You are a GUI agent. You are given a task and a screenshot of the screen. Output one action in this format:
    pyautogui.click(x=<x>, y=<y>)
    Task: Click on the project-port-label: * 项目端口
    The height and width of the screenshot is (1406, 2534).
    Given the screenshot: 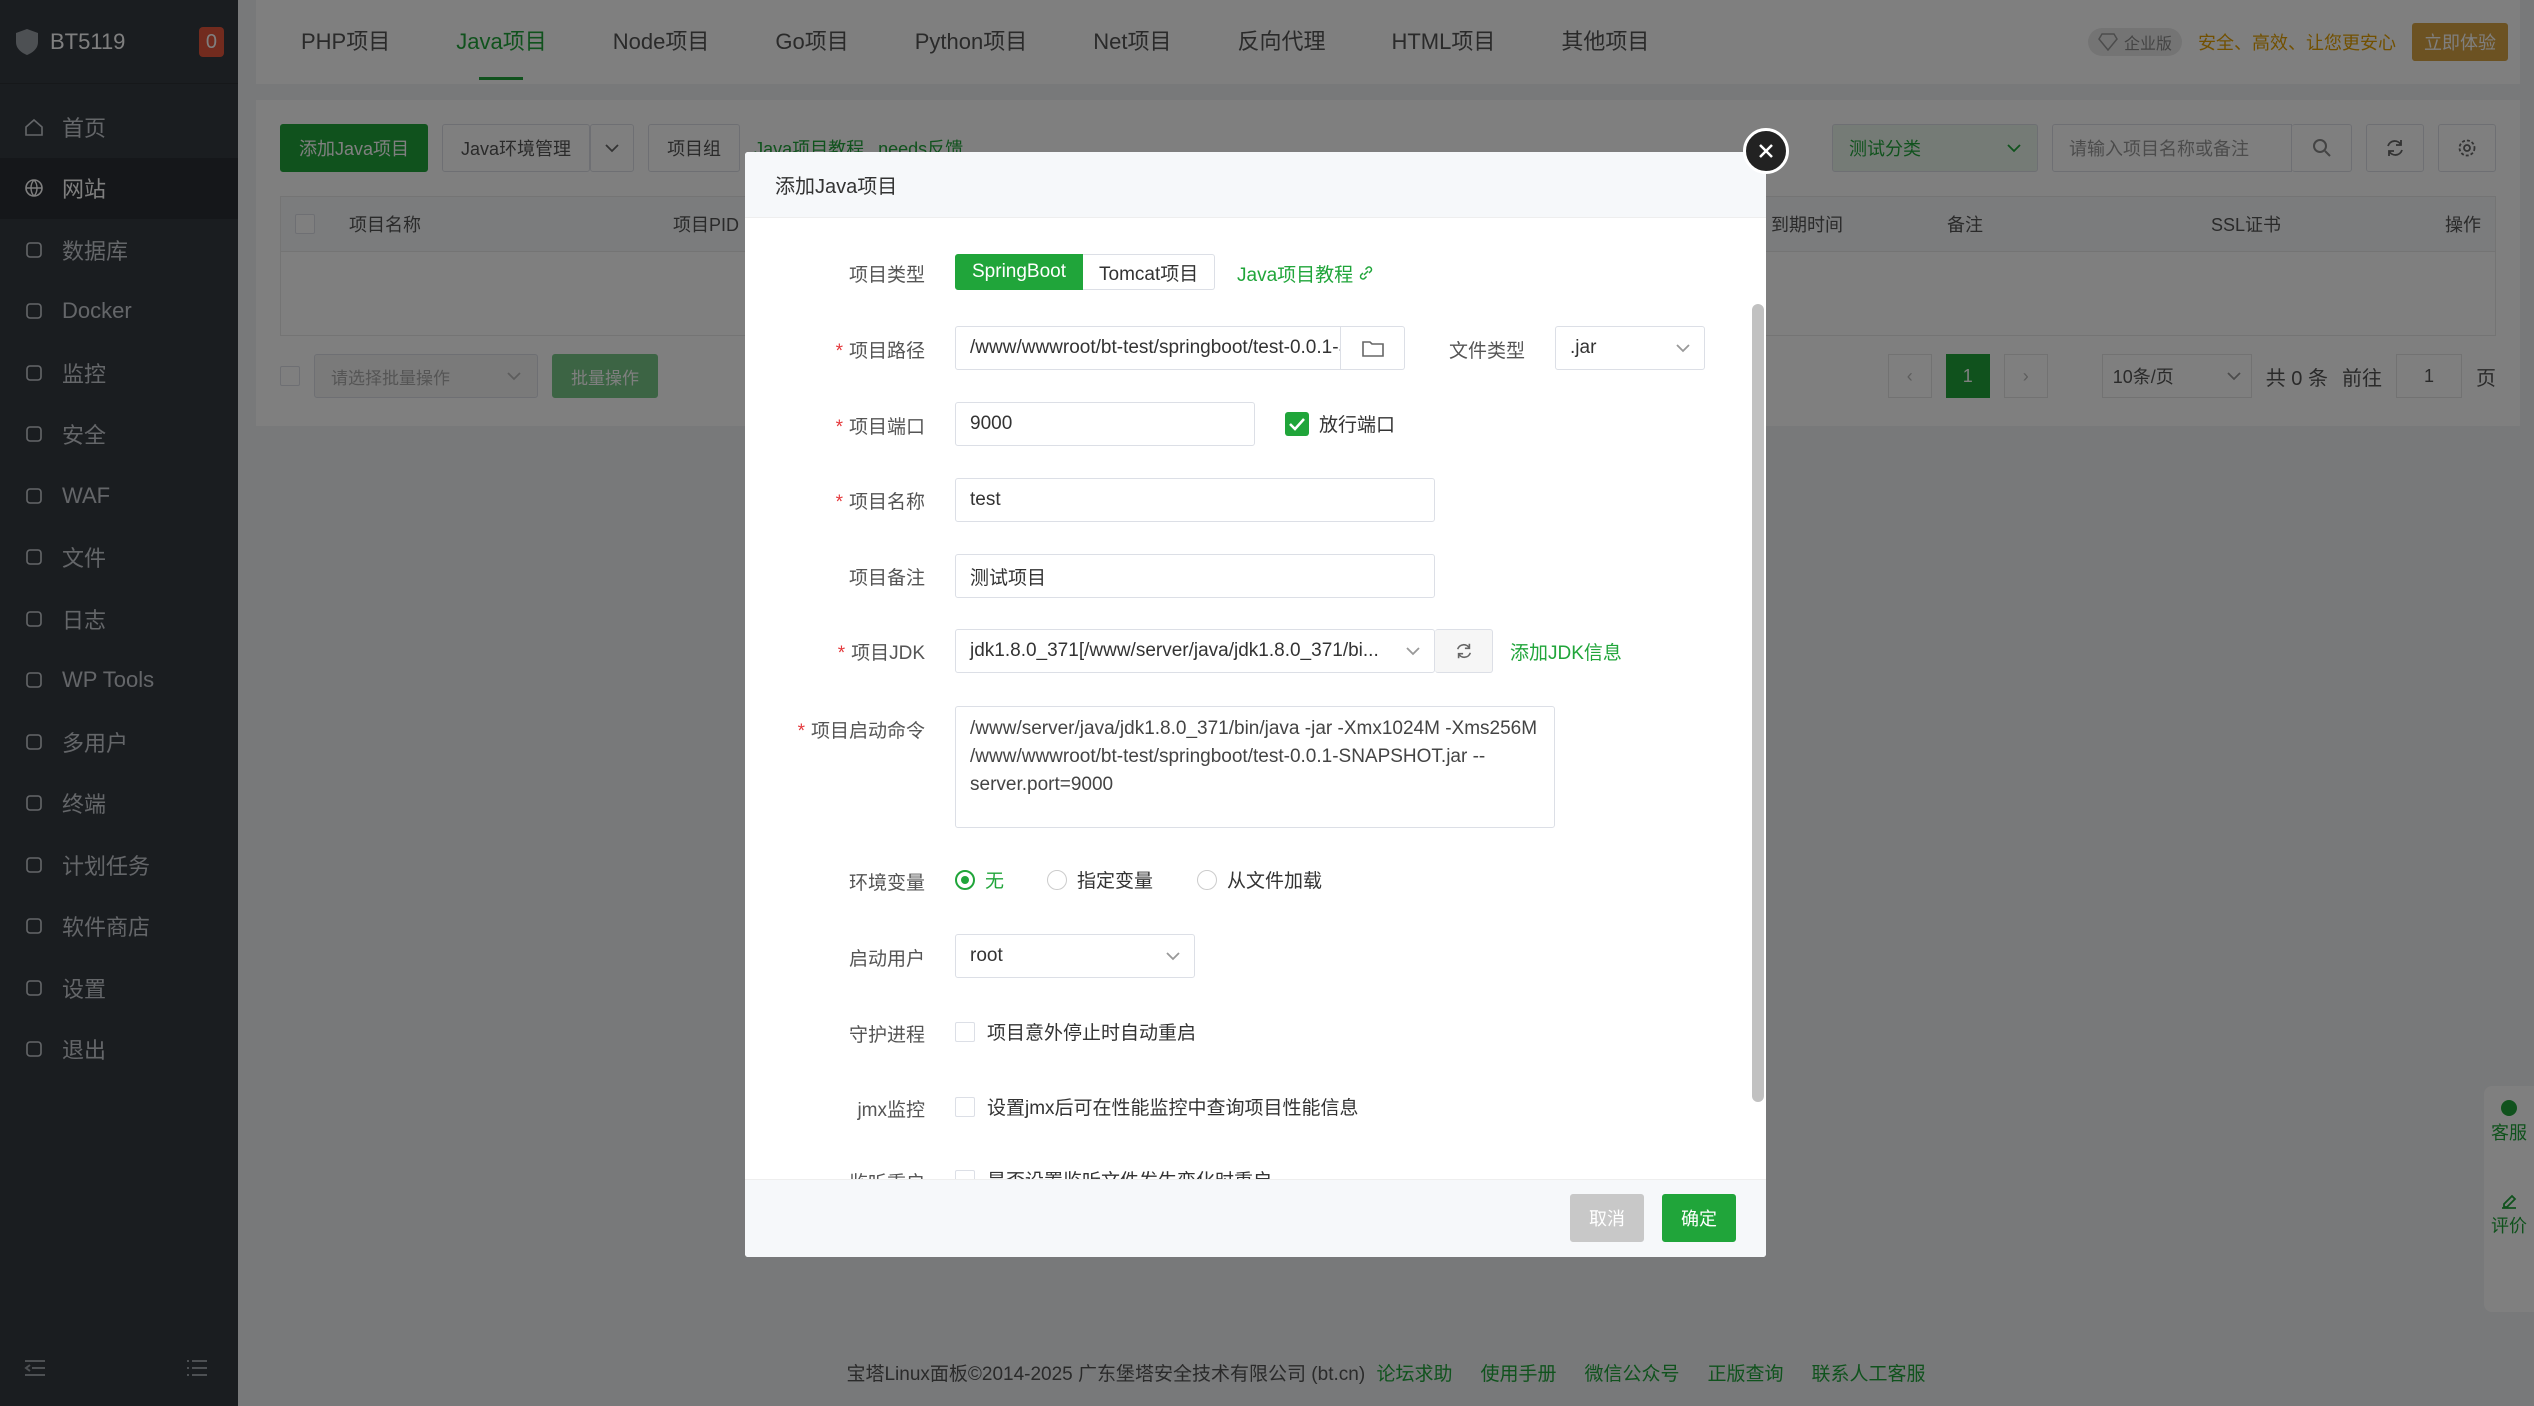 What is the action you would take?
    pyautogui.click(x=880, y=427)
    